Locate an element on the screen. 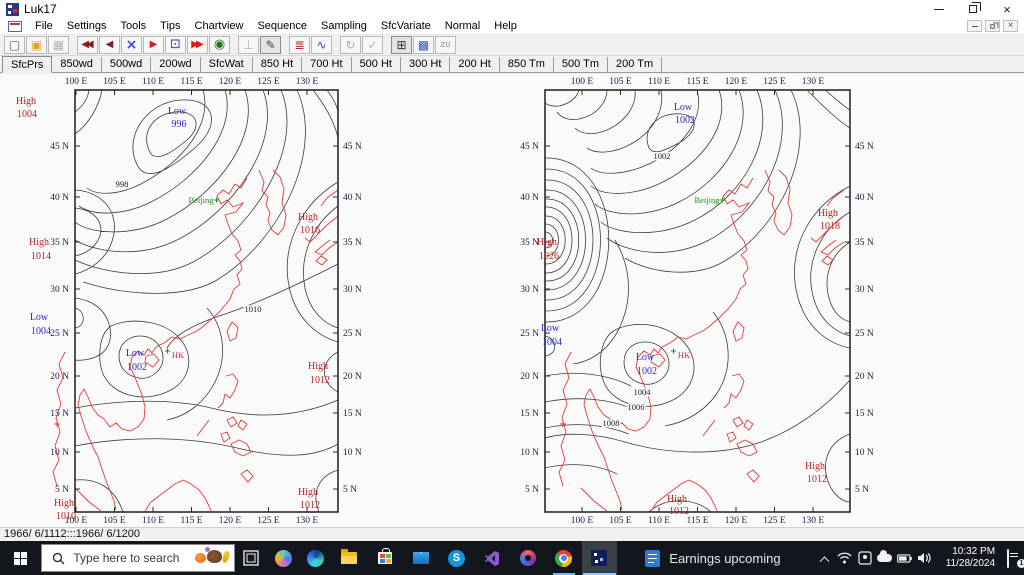  tab-200tm: 200 Tm is located at coordinates (635, 64).